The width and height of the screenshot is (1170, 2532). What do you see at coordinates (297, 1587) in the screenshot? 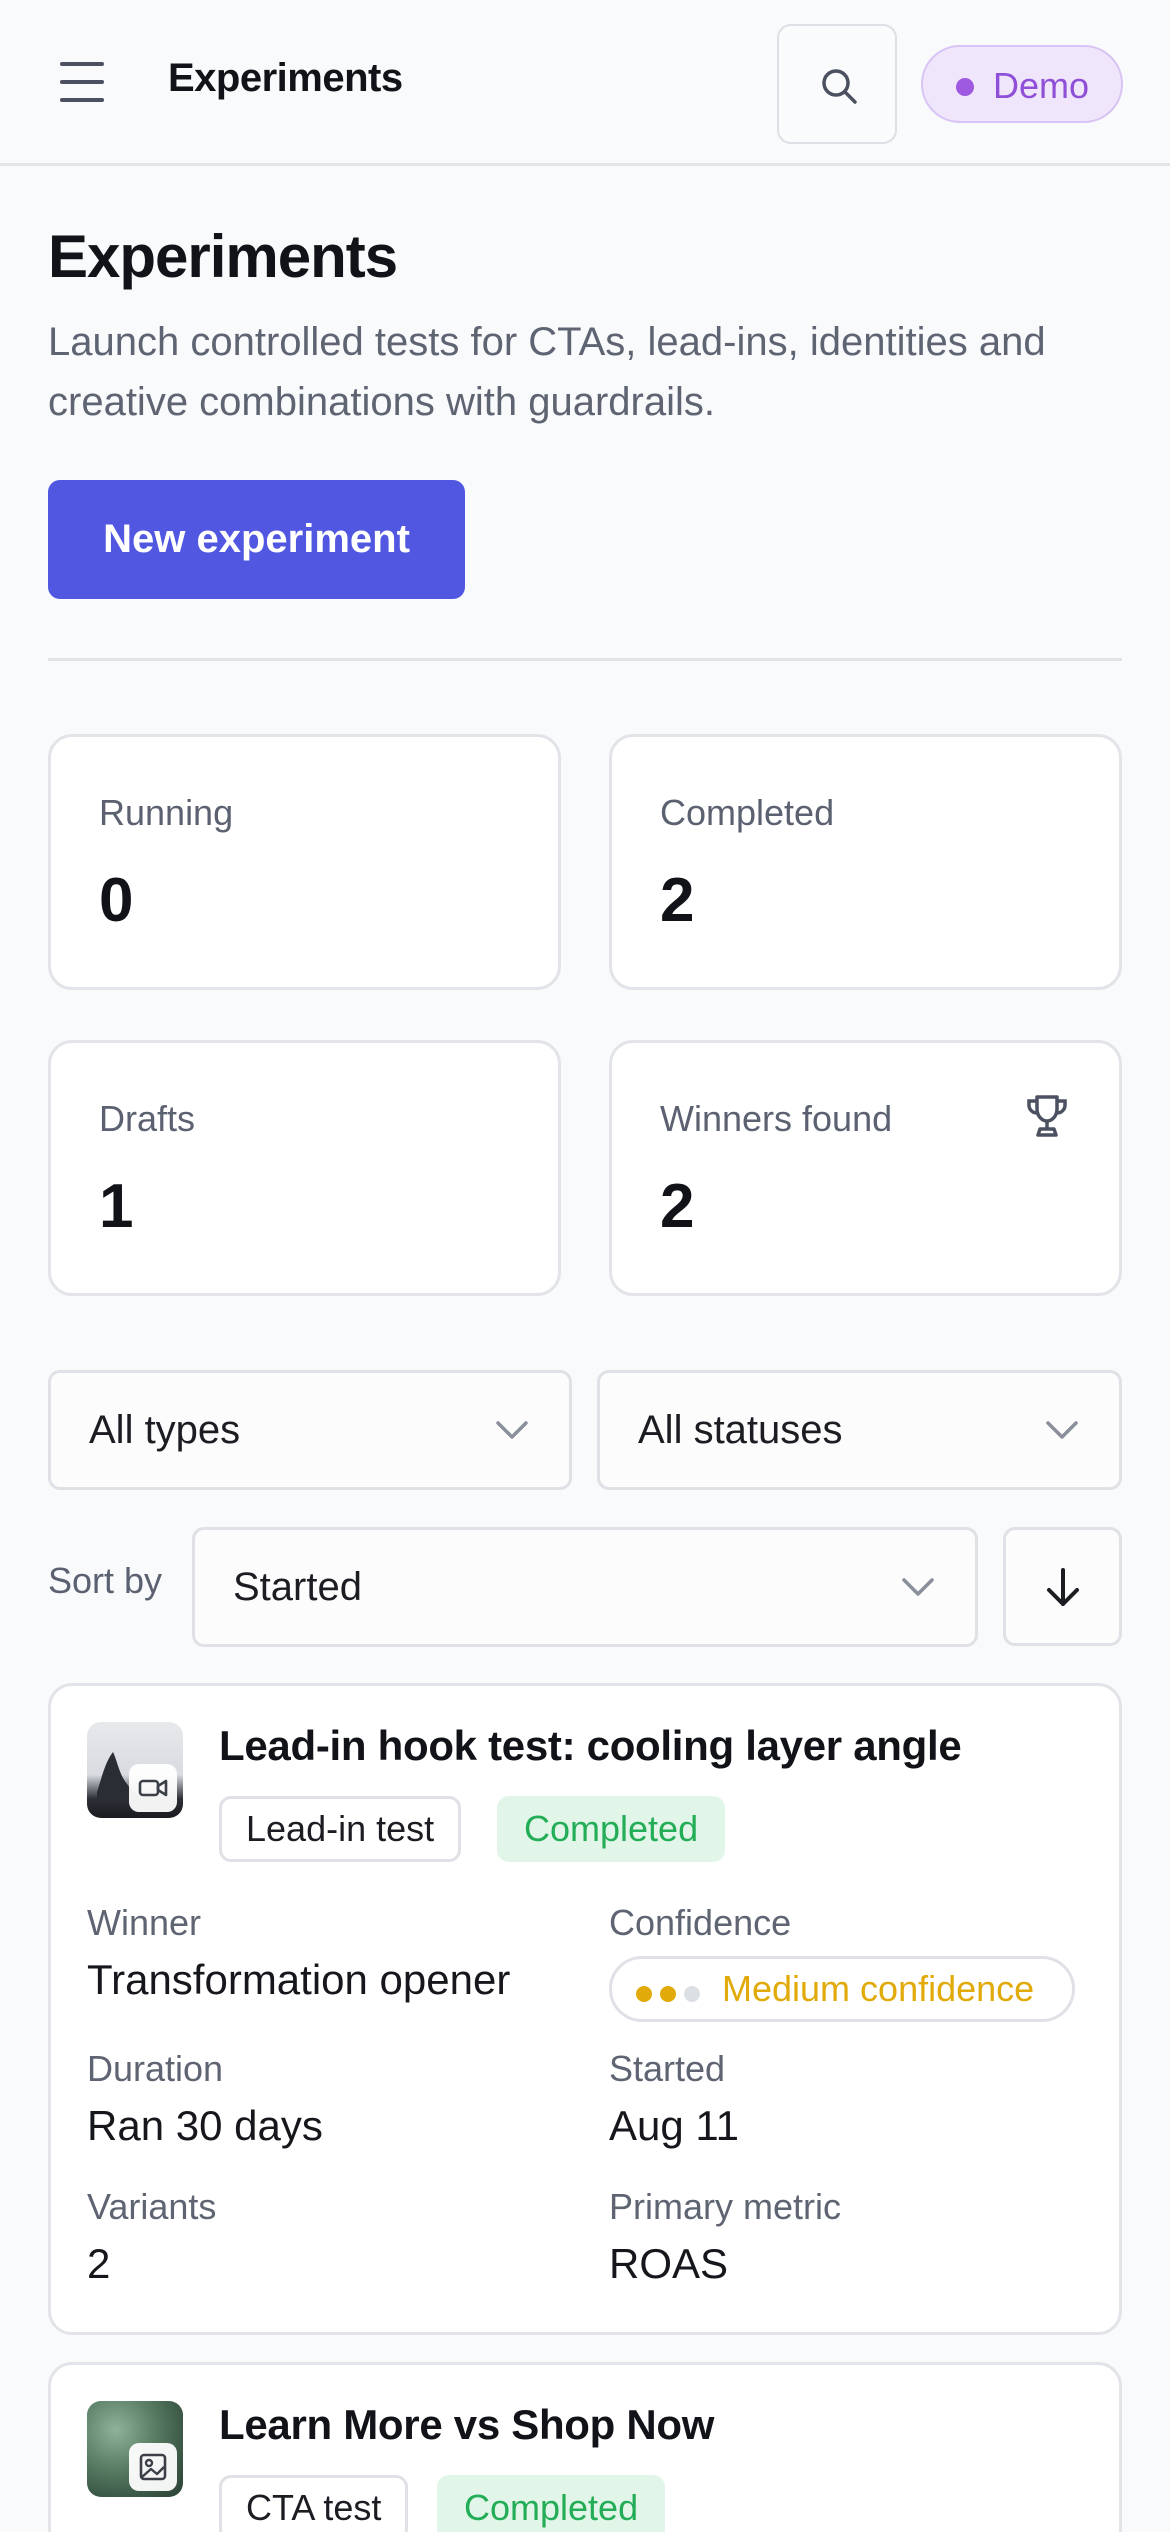
I see `sort-value: Started` at bounding box center [297, 1587].